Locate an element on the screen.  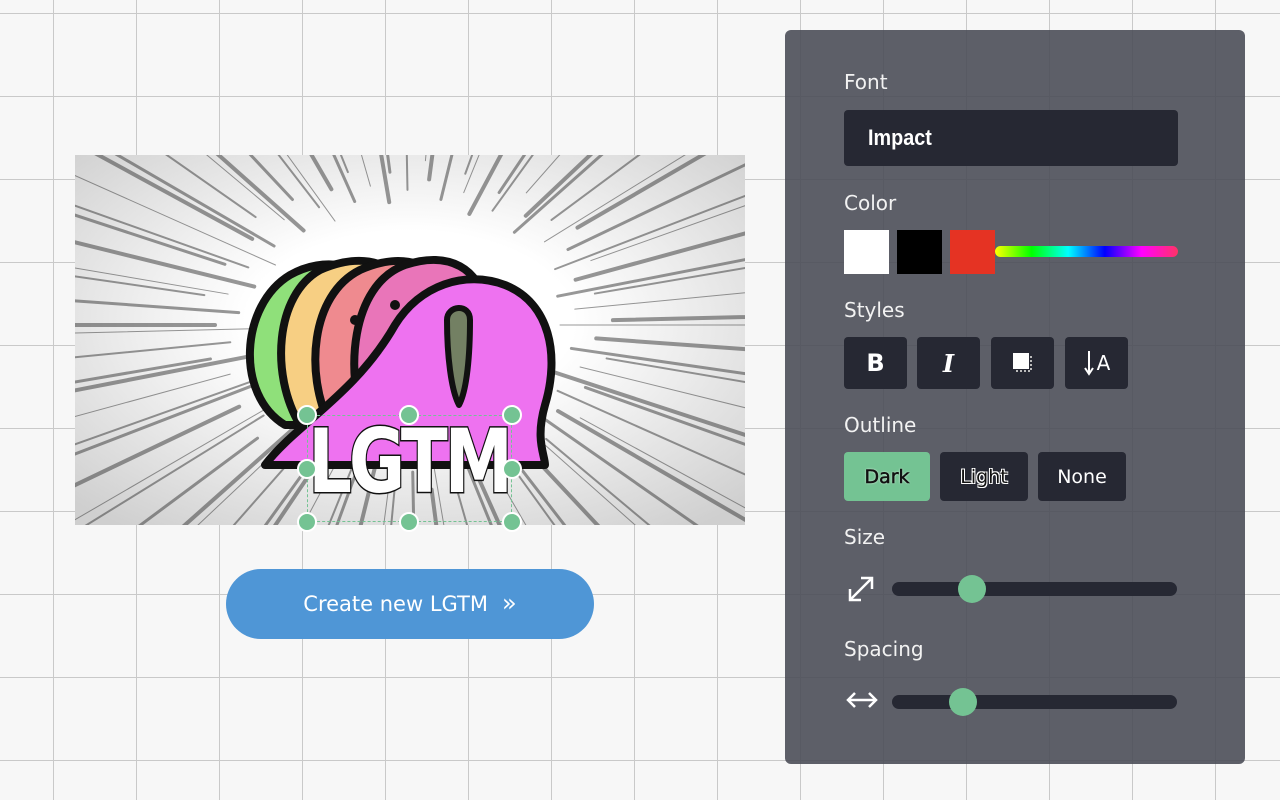
color-swatch-white is located at coordinates (866, 252).